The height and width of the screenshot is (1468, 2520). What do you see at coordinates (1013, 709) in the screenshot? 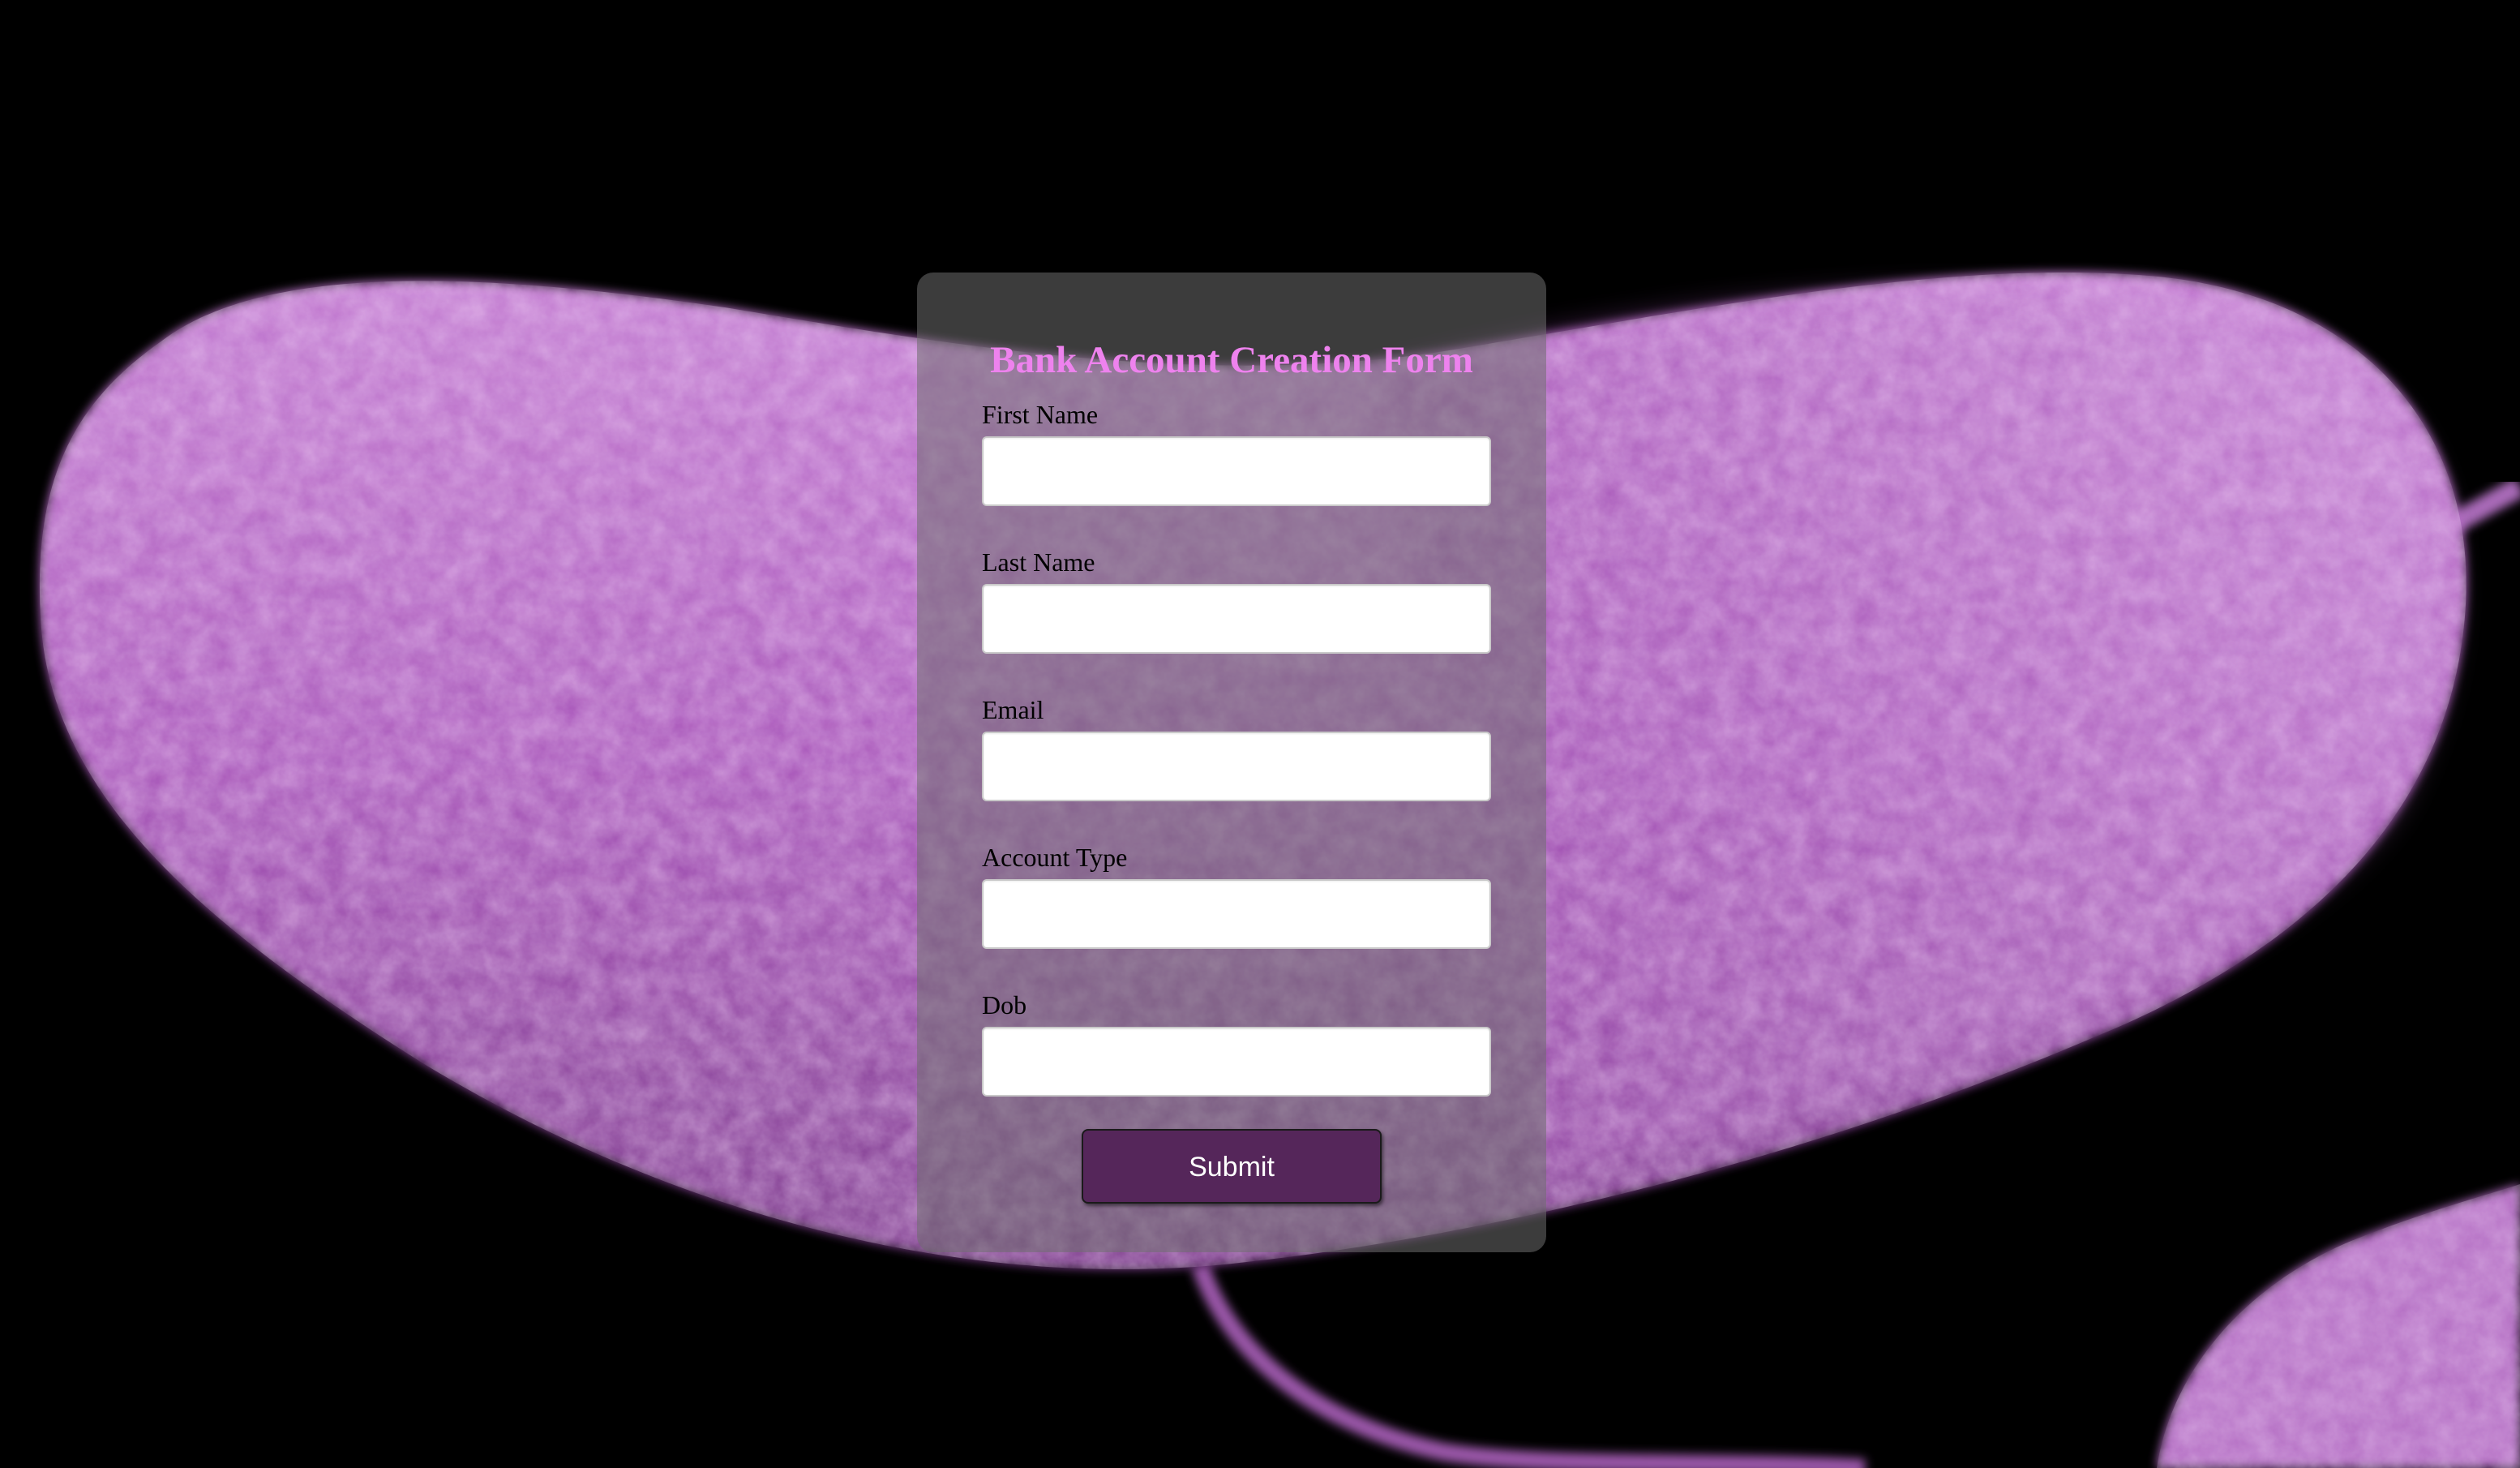
I see `email-label: Email` at bounding box center [1013, 709].